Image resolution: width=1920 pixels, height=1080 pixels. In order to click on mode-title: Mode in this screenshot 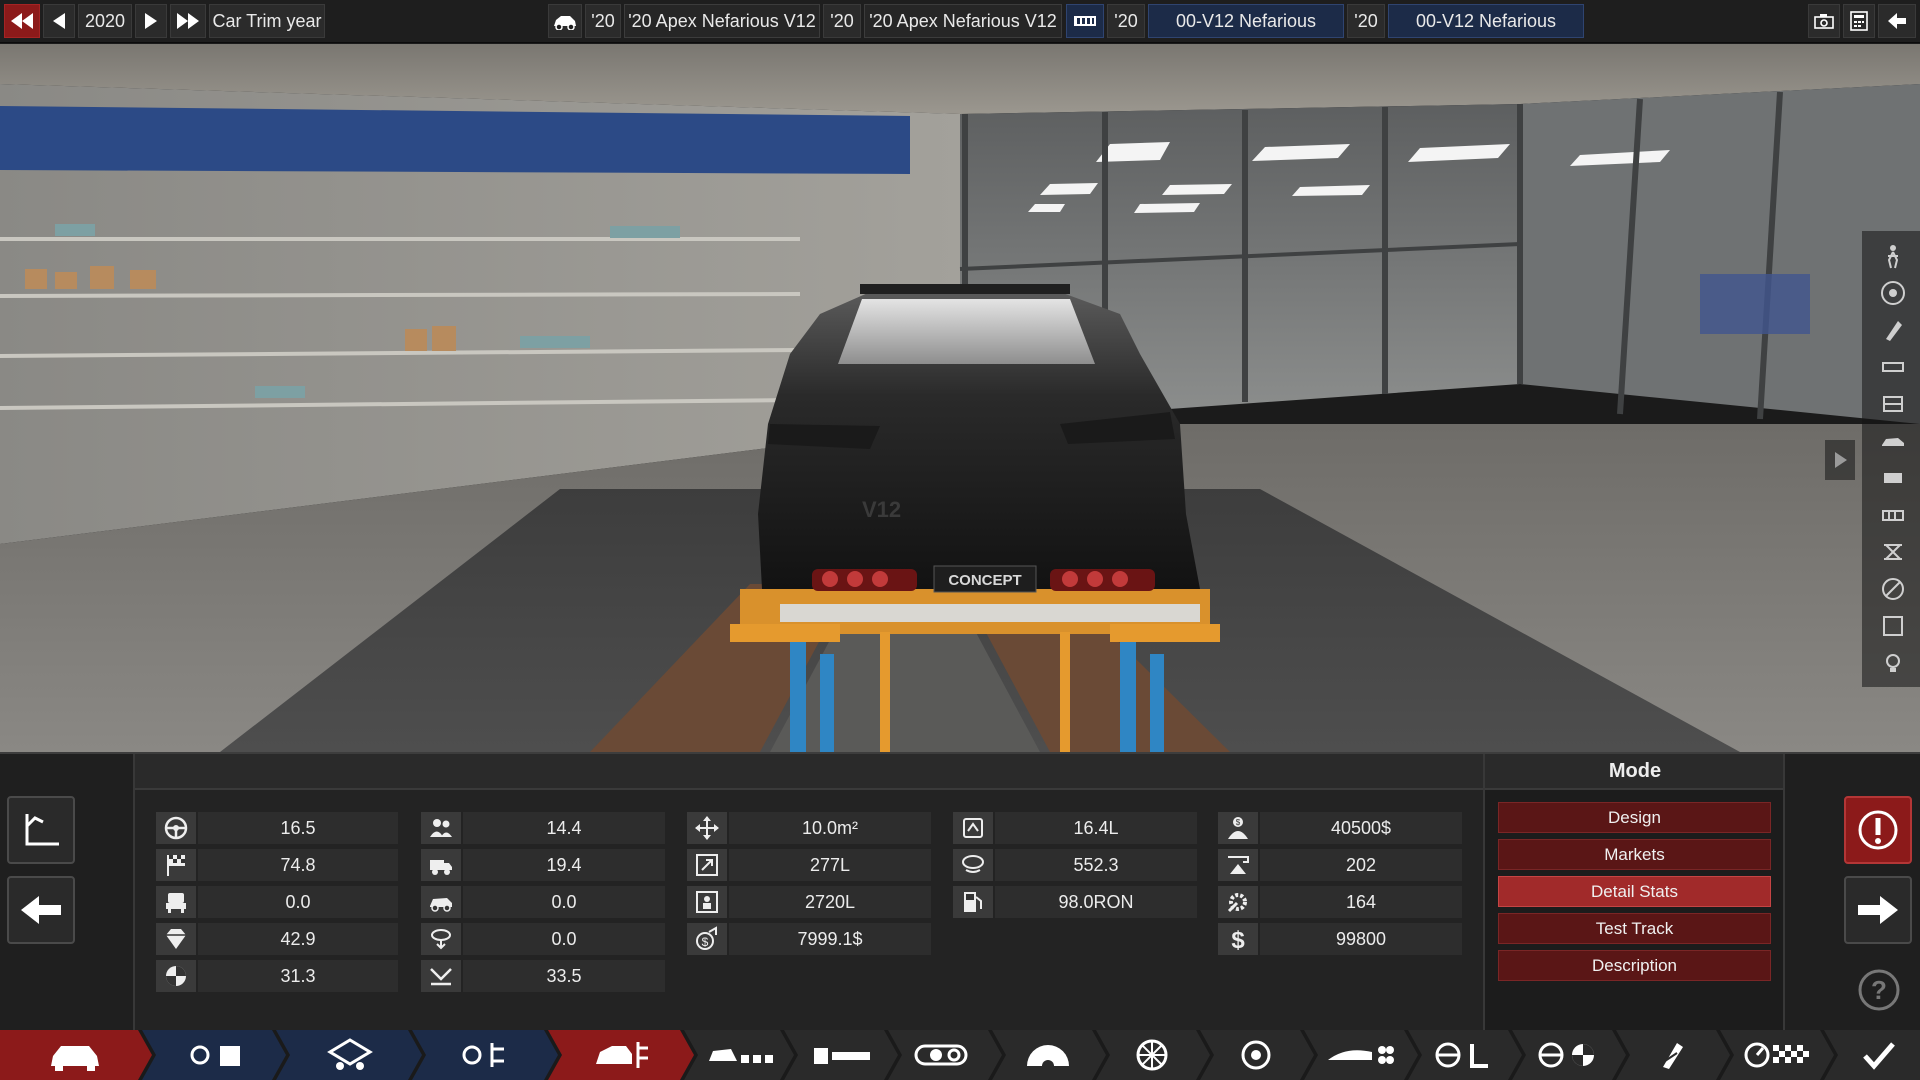, I will do `click(1635, 772)`.